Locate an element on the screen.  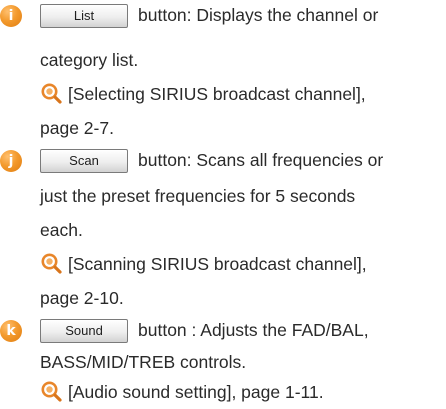
scan-description-line1: button: Scans all frequencies or is located at coordinates (261, 160).